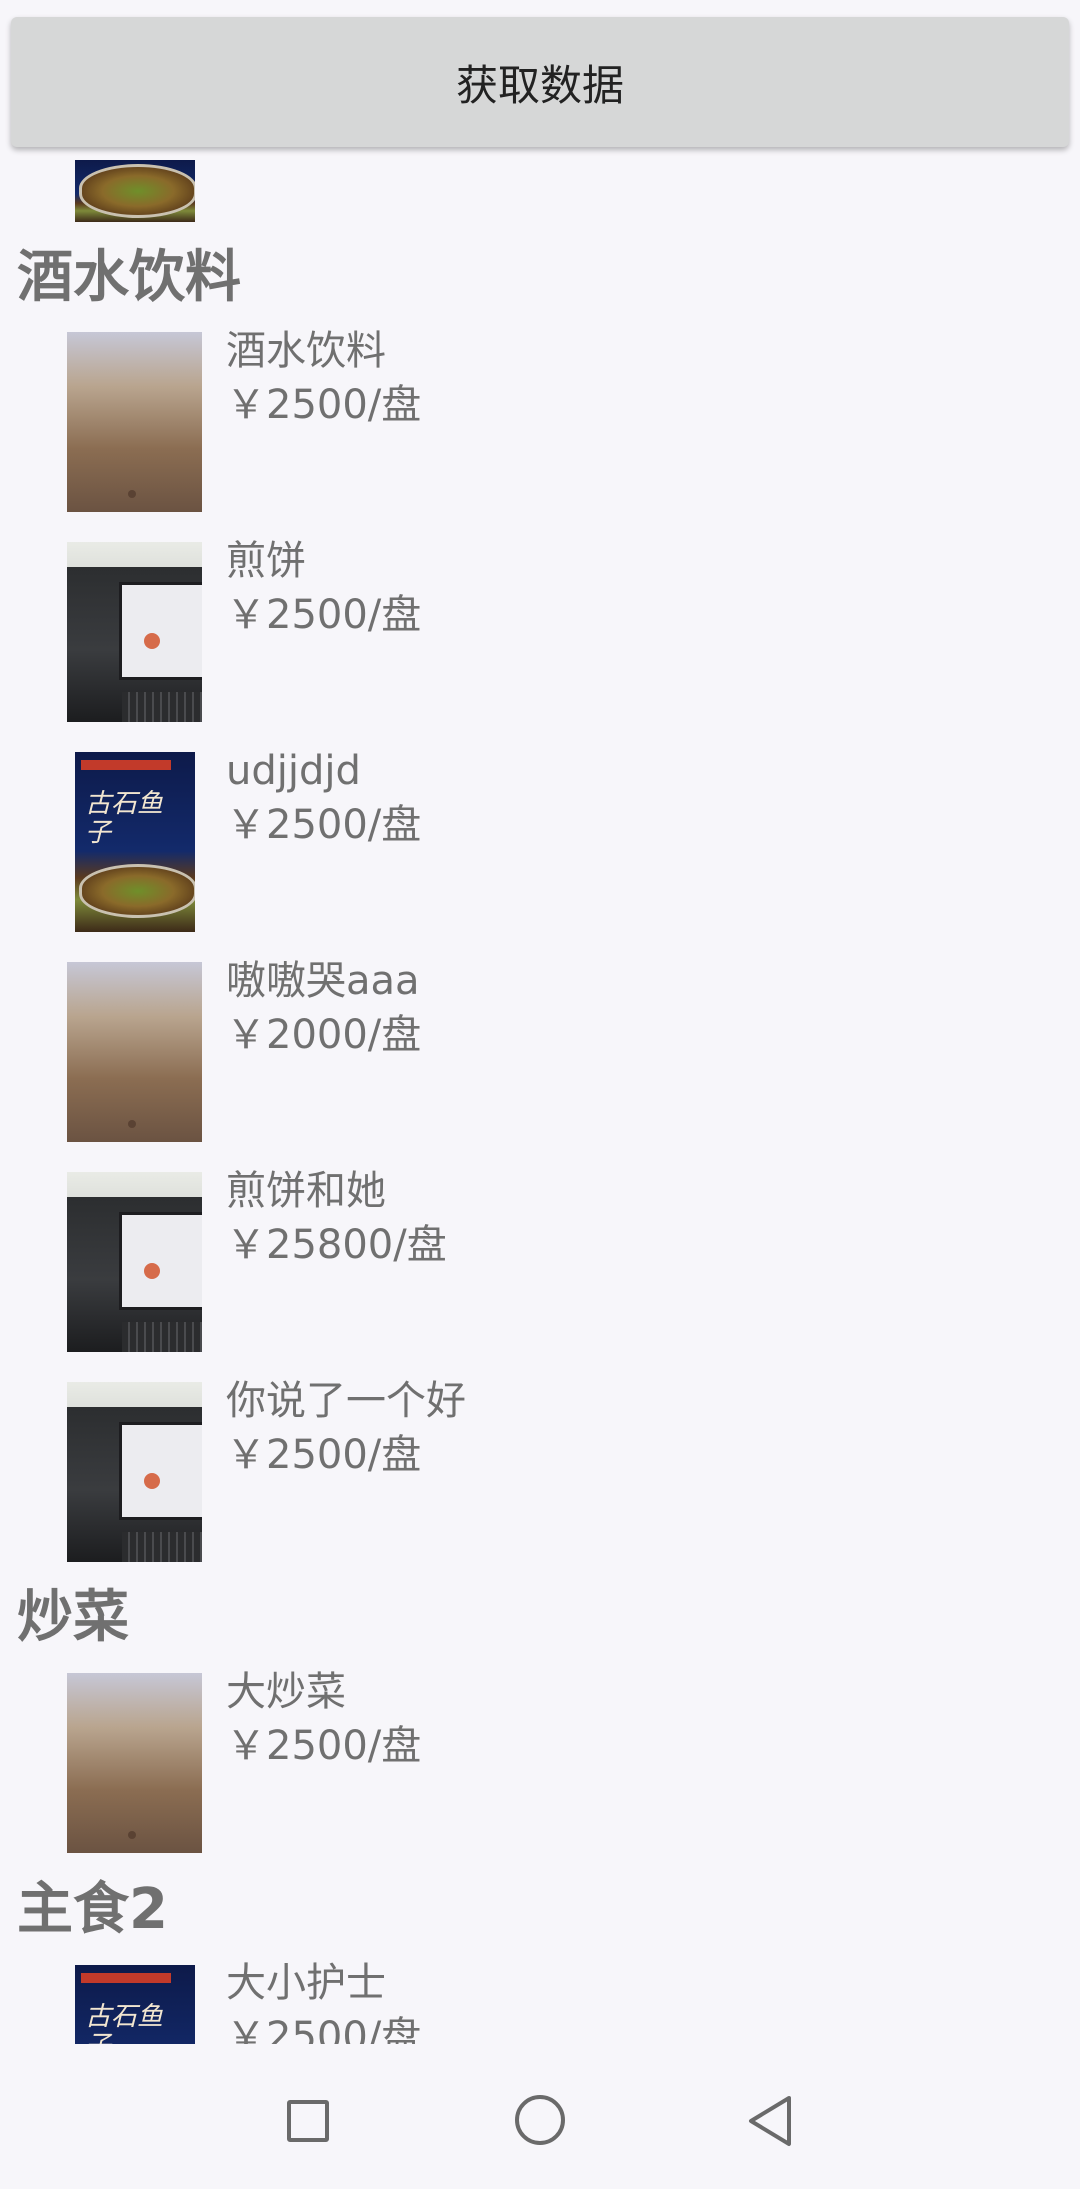 The height and width of the screenshot is (2189, 1080). What do you see at coordinates (129, 277) in the screenshot?
I see `section-title-drinks: 酒水饮料` at bounding box center [129, 277].